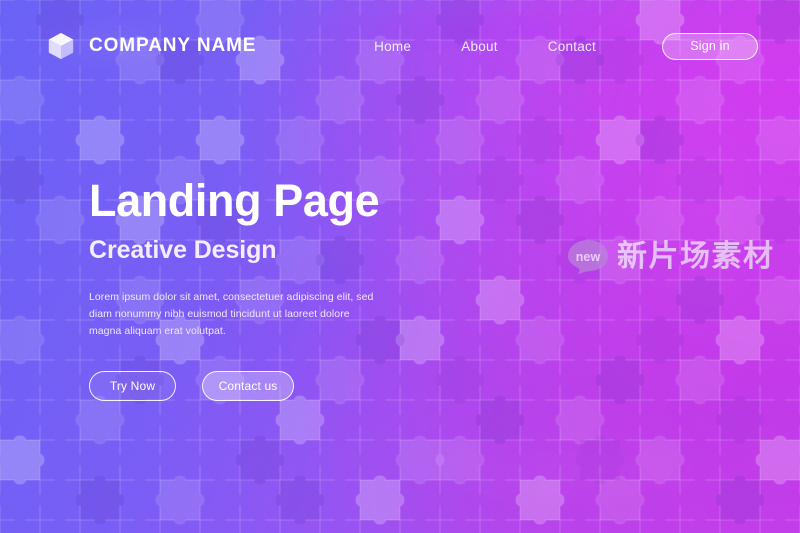 The width and height of the screenshot is (800, 533). What do you see at coordinates (710, 46) in the screenshot?
I see `sign-in-button: Sign in` at bounding box center [710, 46].